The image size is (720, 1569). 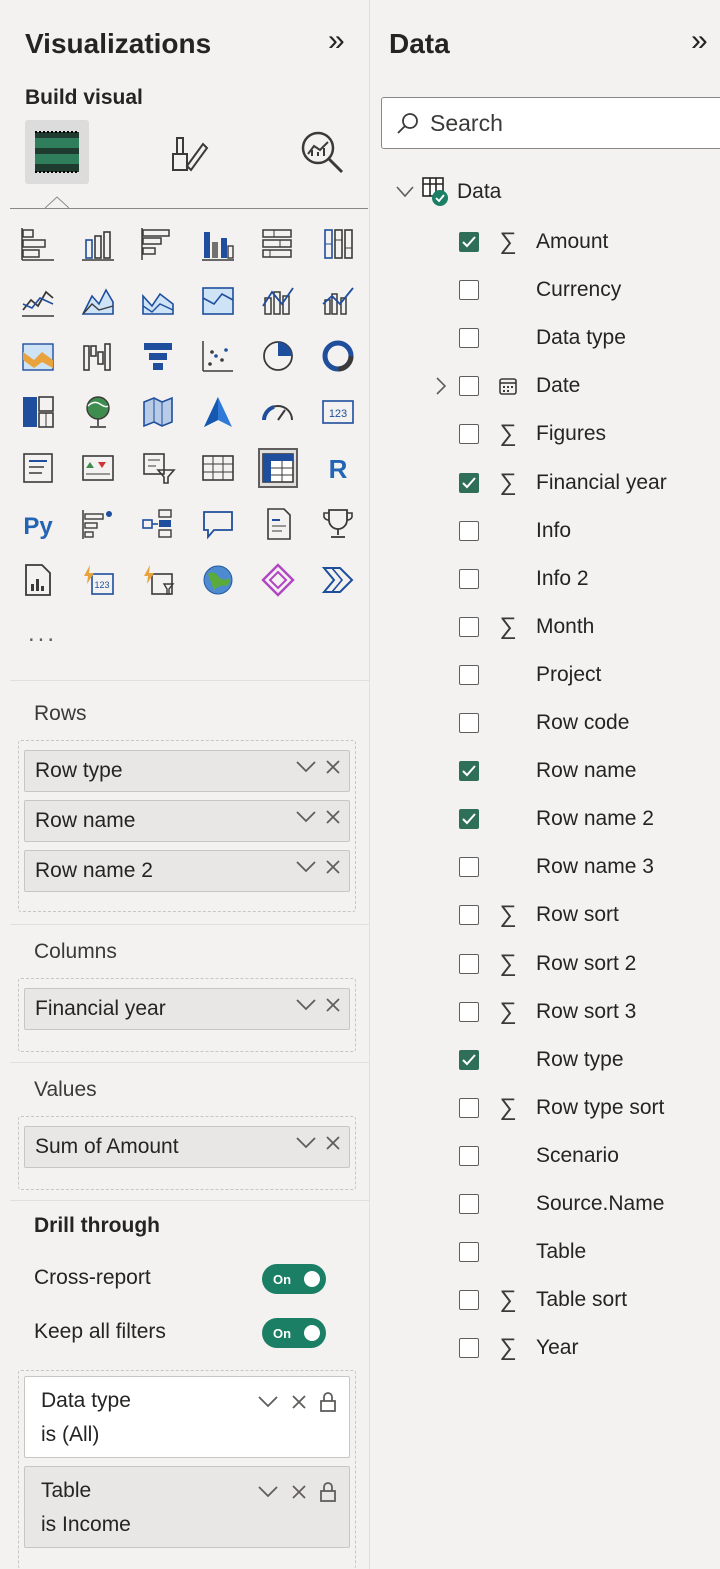 What do you see at coordinates (338, 468) in the screenshot?
I see `r-visual-icon: R` at bounding box center [338, 468].